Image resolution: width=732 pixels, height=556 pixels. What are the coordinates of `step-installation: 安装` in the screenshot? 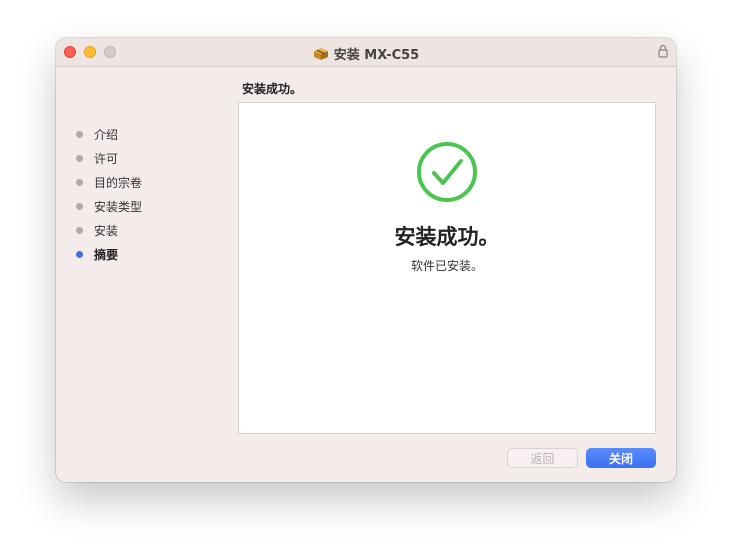 It's located at (151, 230).